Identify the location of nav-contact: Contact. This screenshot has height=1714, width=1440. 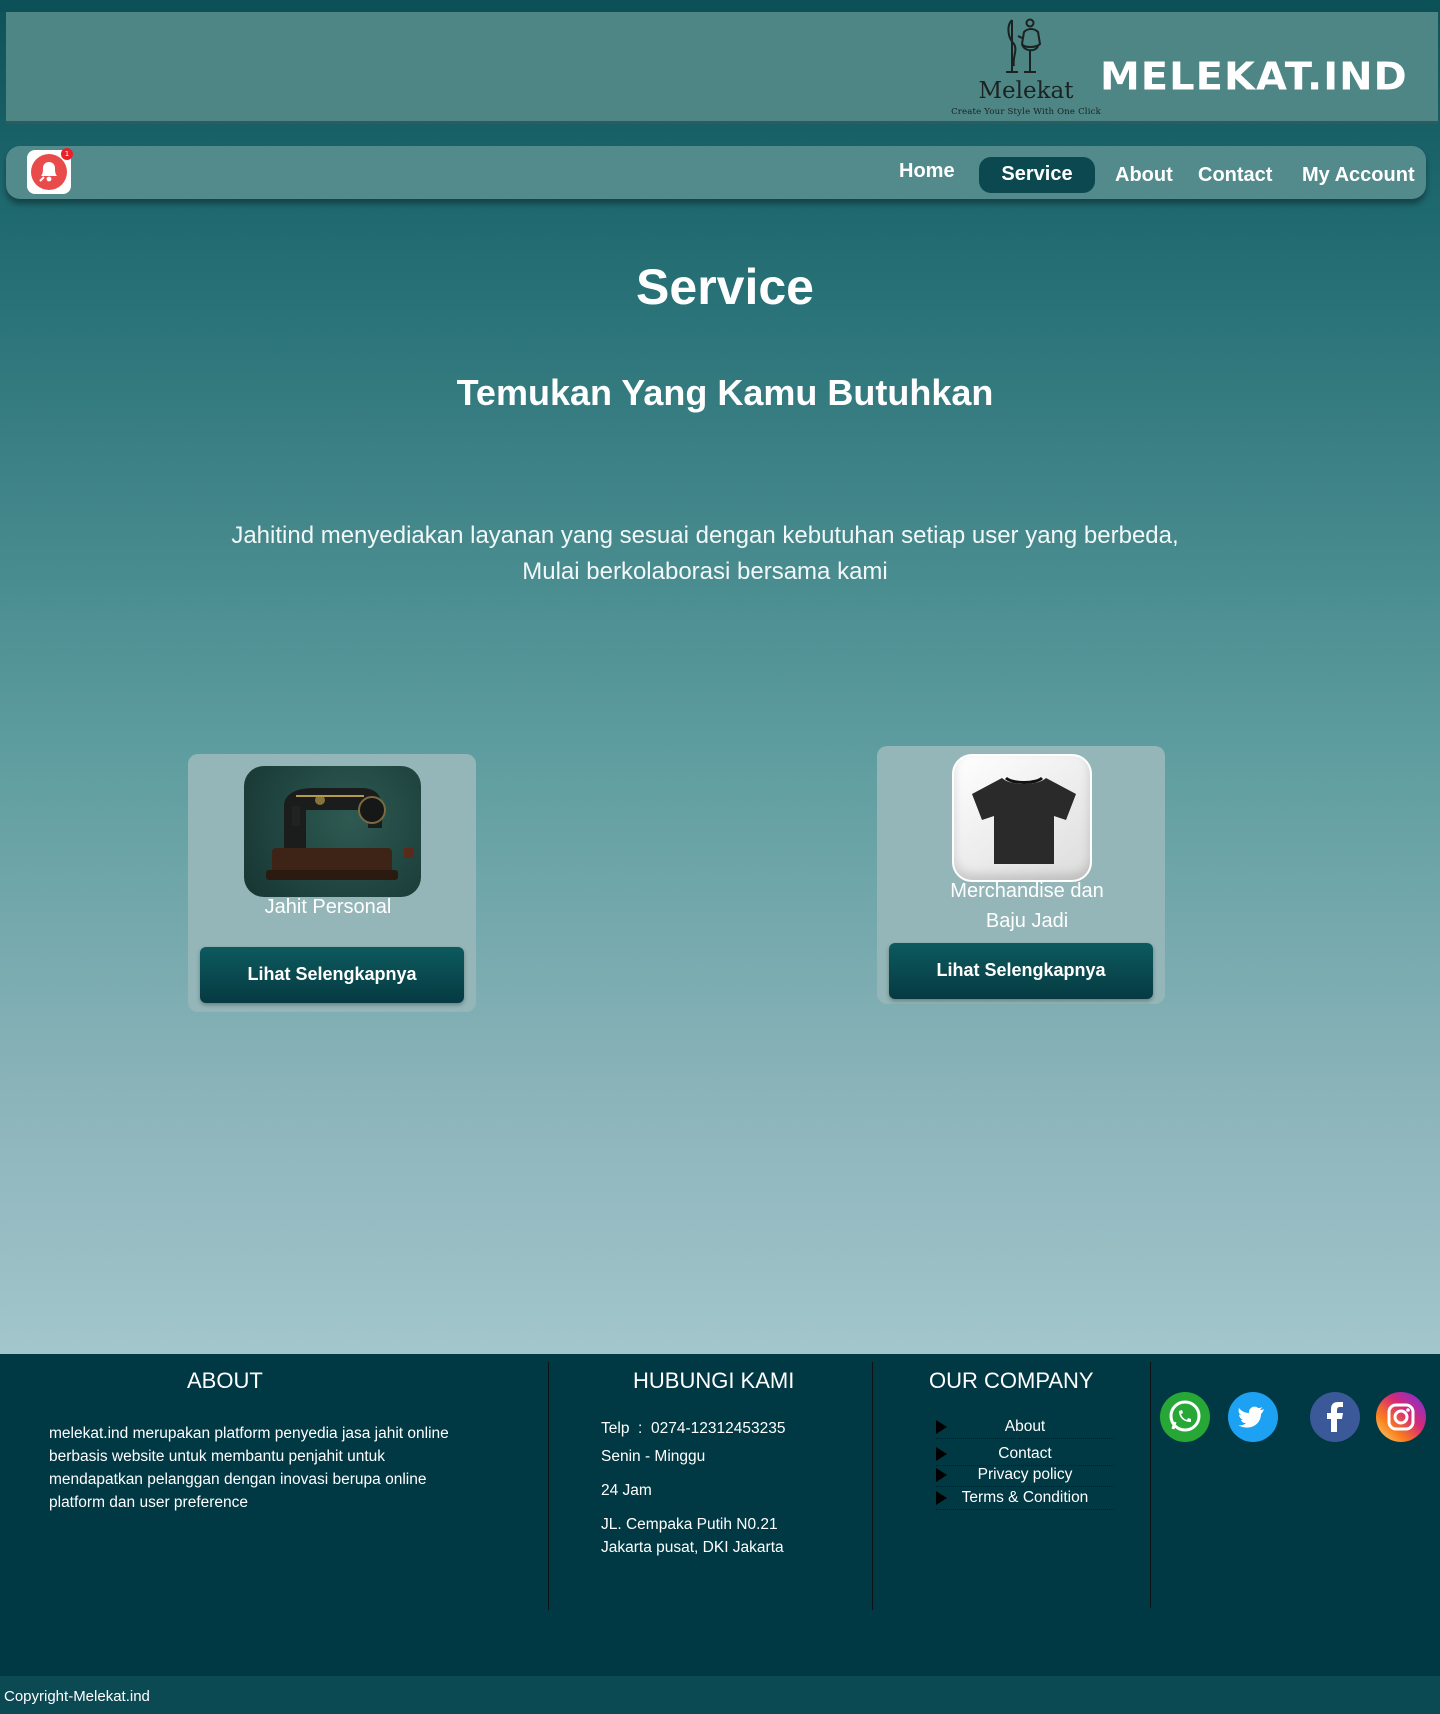
(1235, 175).